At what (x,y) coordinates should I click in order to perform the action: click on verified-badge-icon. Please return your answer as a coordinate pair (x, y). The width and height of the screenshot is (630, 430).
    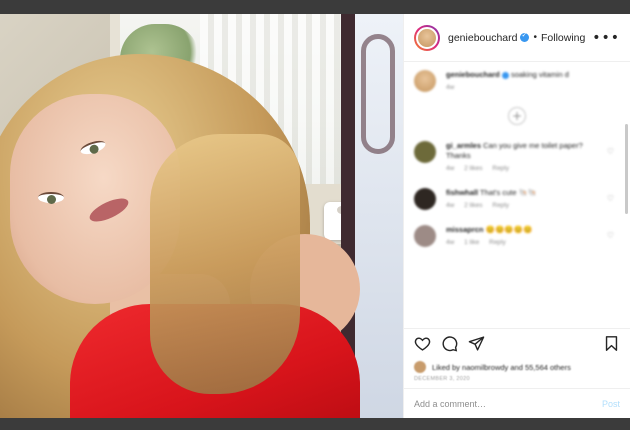
    Looking at the image, I should click on (525, 36).